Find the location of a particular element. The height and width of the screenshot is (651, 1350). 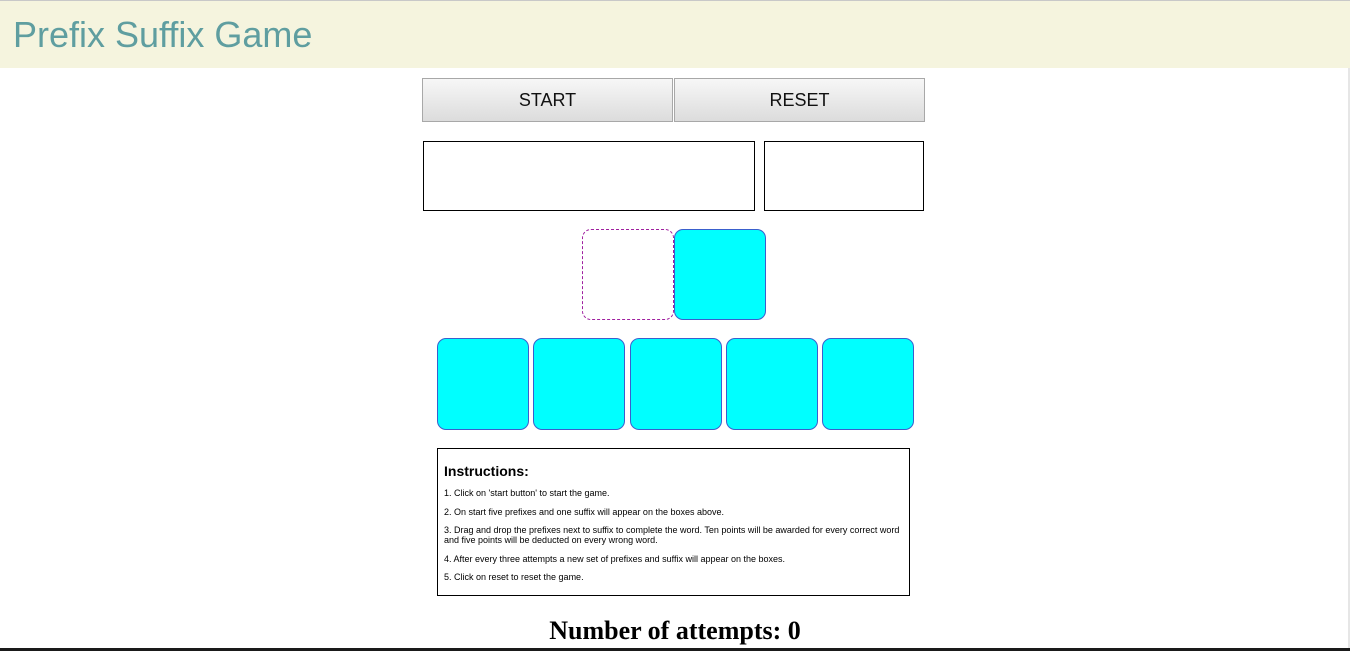

attempts-counter: Number of attempts: 0 is located at coordinates (675, 630).